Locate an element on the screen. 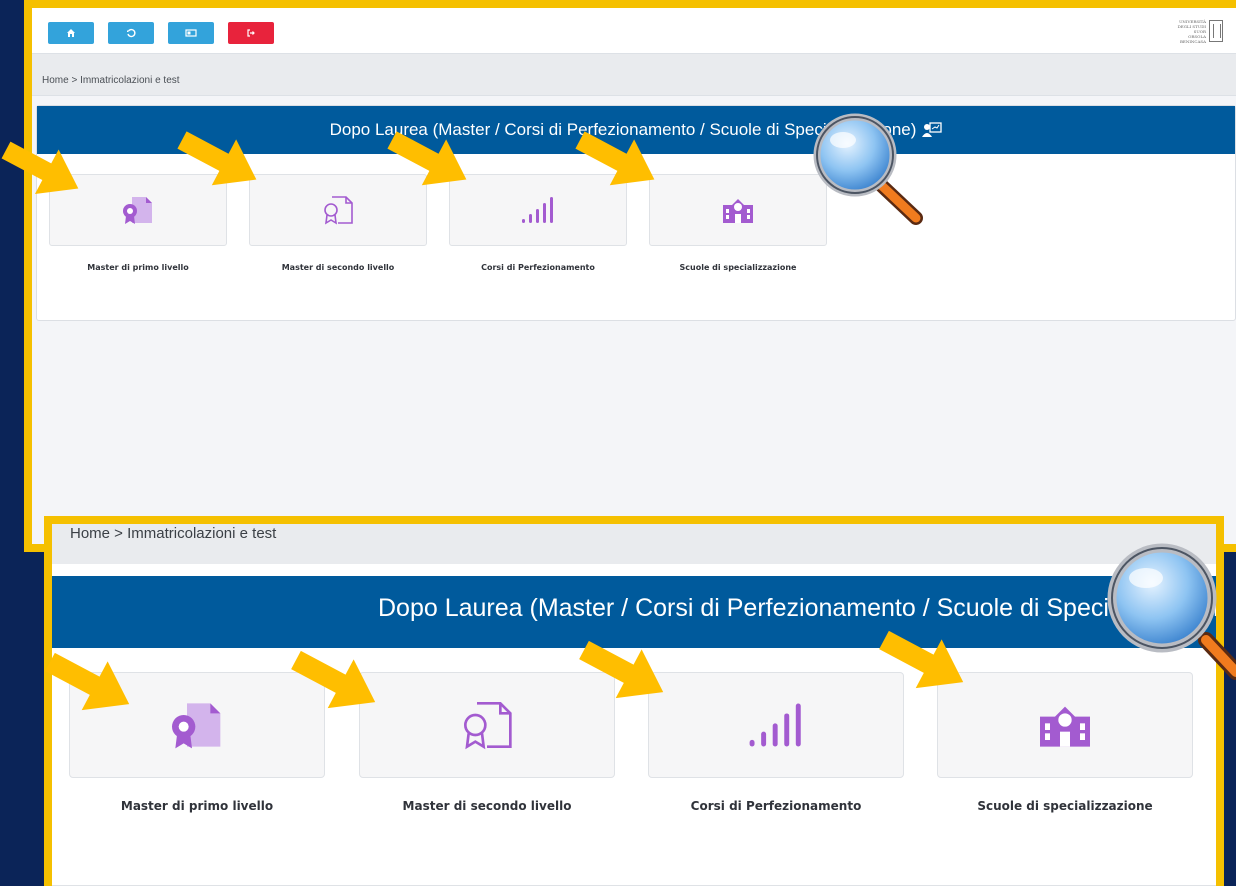  id-card-icon is located at coordinates (191, 33).